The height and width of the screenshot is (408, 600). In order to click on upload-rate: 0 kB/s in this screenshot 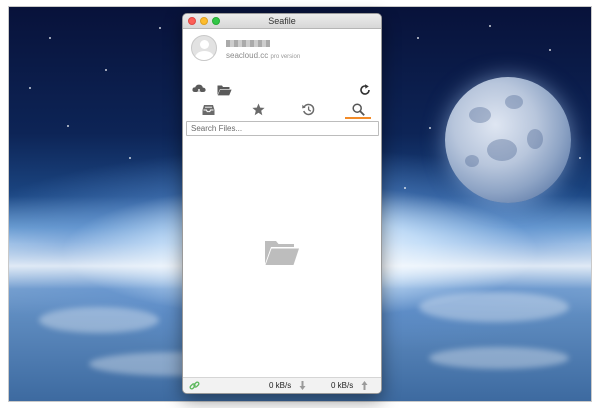, I will do `click(342, 385)`.